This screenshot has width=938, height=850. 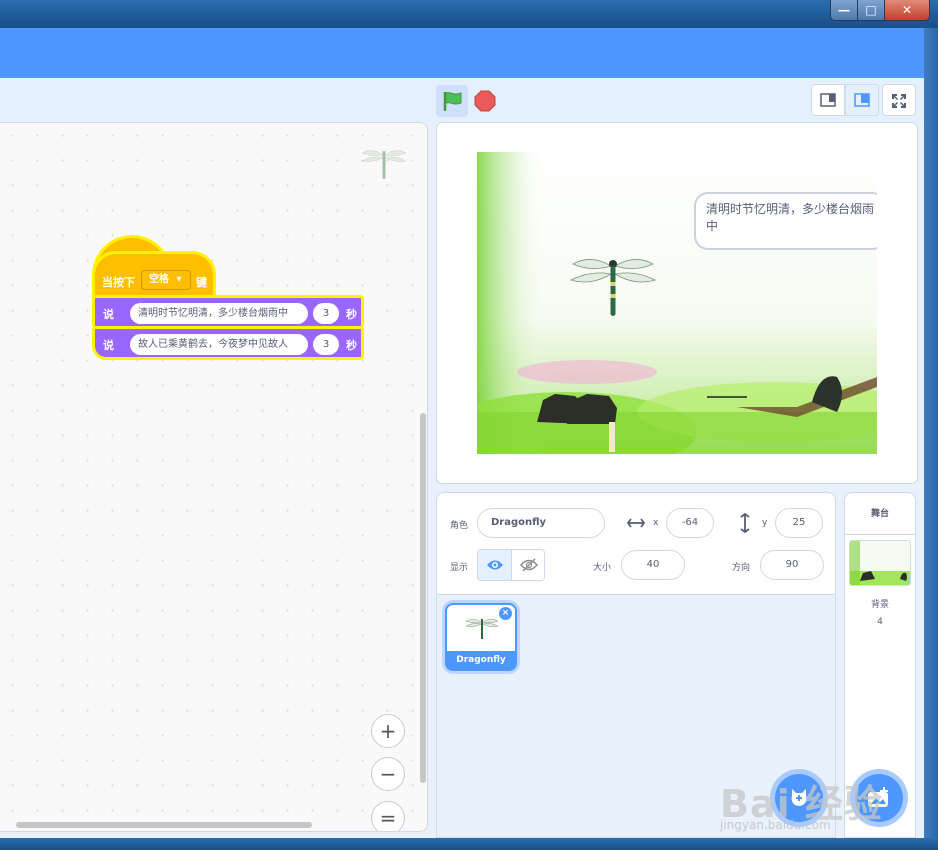 I want to click on size-label: 大小, so click(x=602, y=568).